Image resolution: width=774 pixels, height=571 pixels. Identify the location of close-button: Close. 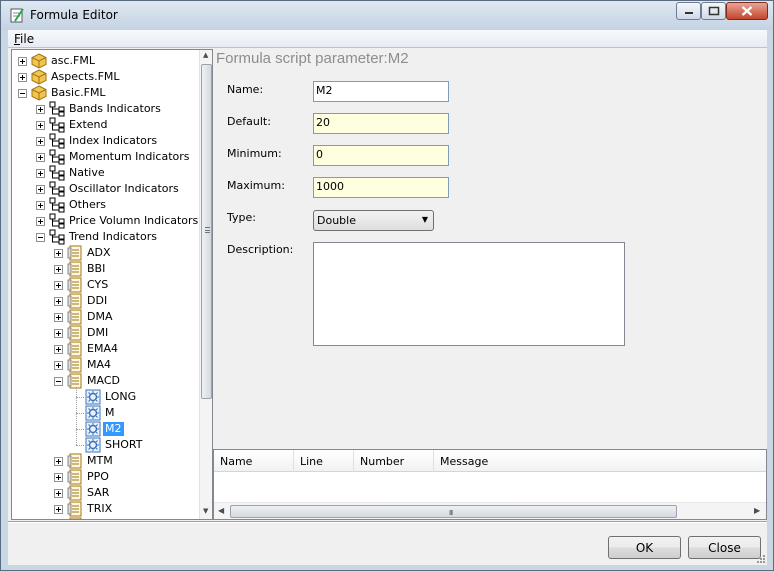
(724, 547).